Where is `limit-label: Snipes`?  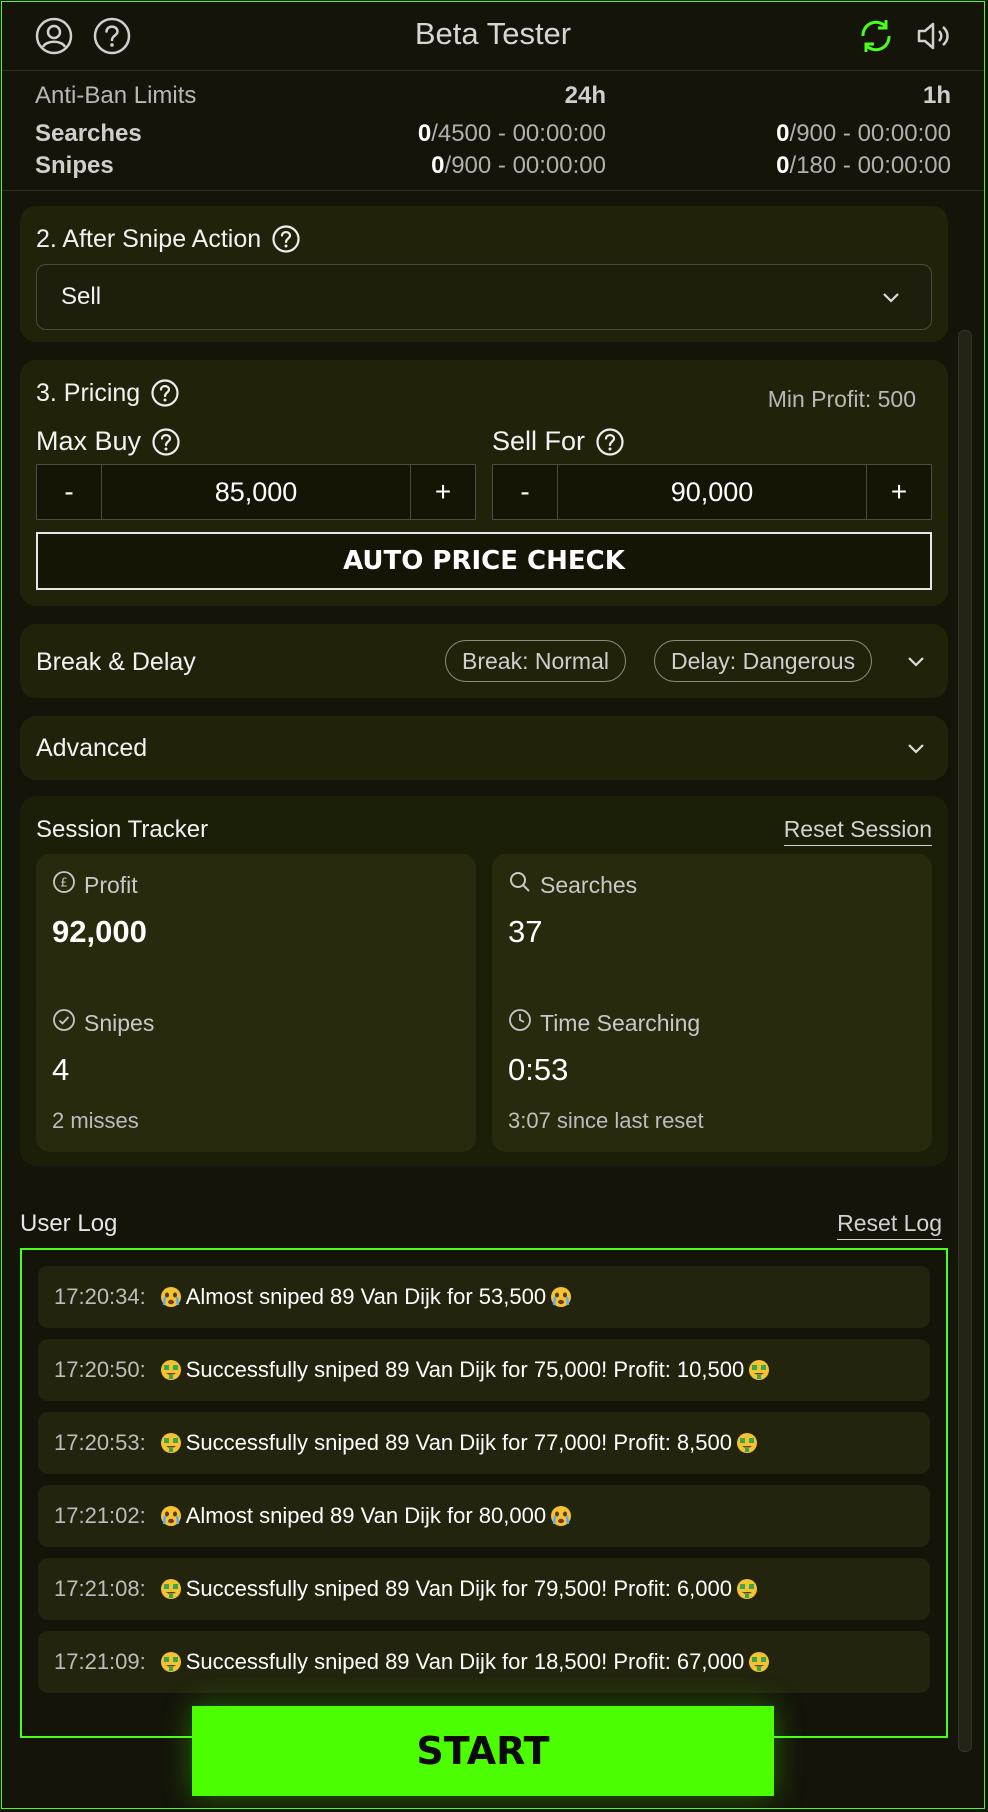 limit-label: Snipes is located at coordinates (74, 165).